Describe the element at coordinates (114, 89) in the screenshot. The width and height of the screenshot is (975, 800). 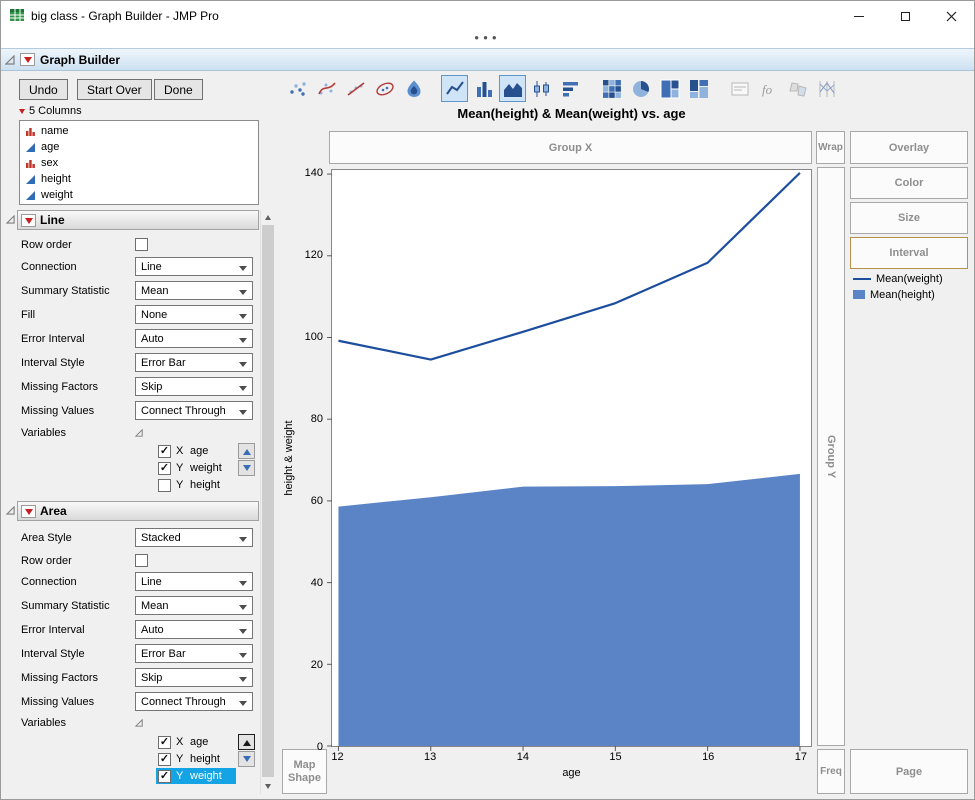
I see `start-over-button: Start Over` at that location.